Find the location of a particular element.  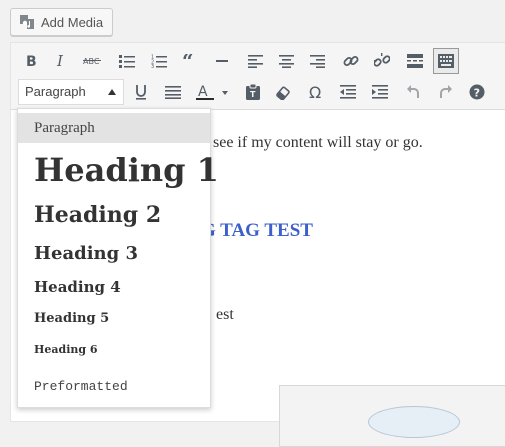

paste-as-text-button: T is located at coordinates (253, 92).